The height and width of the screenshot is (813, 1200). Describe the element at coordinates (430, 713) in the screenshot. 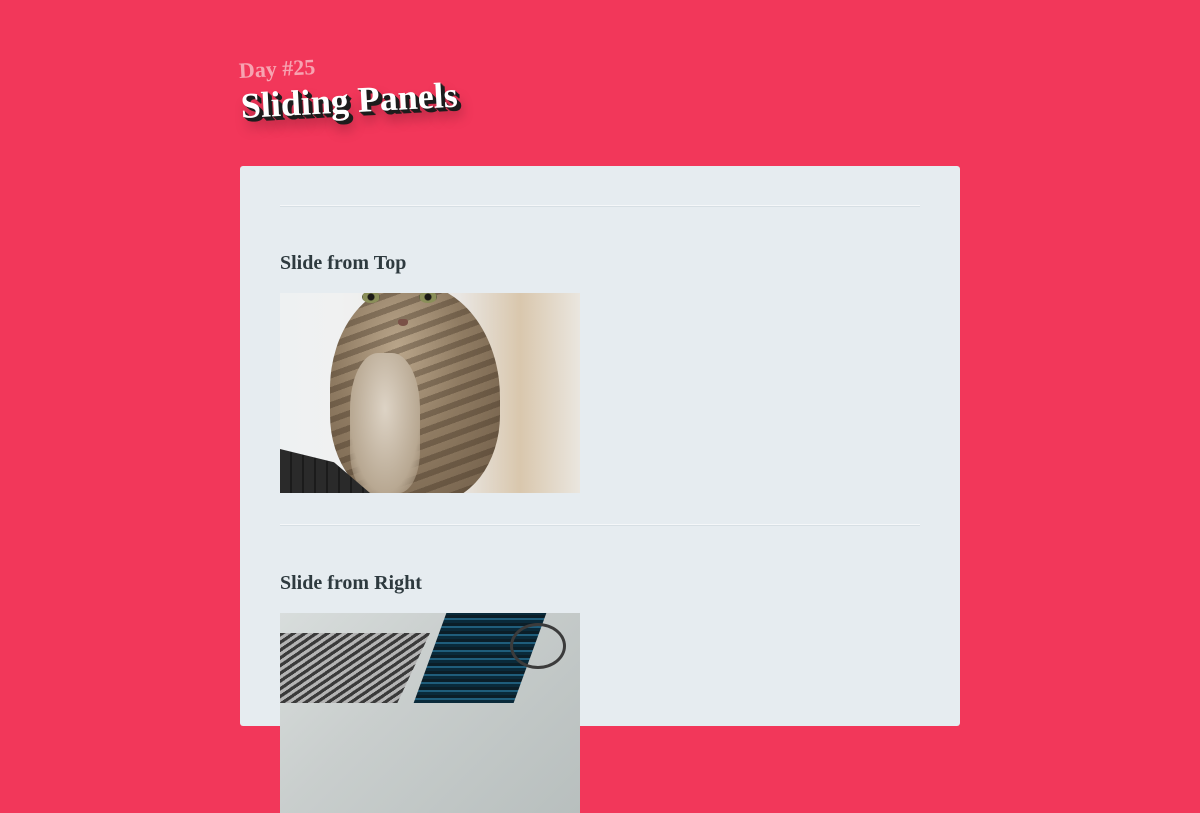

I see `laptop-photo` at that location.